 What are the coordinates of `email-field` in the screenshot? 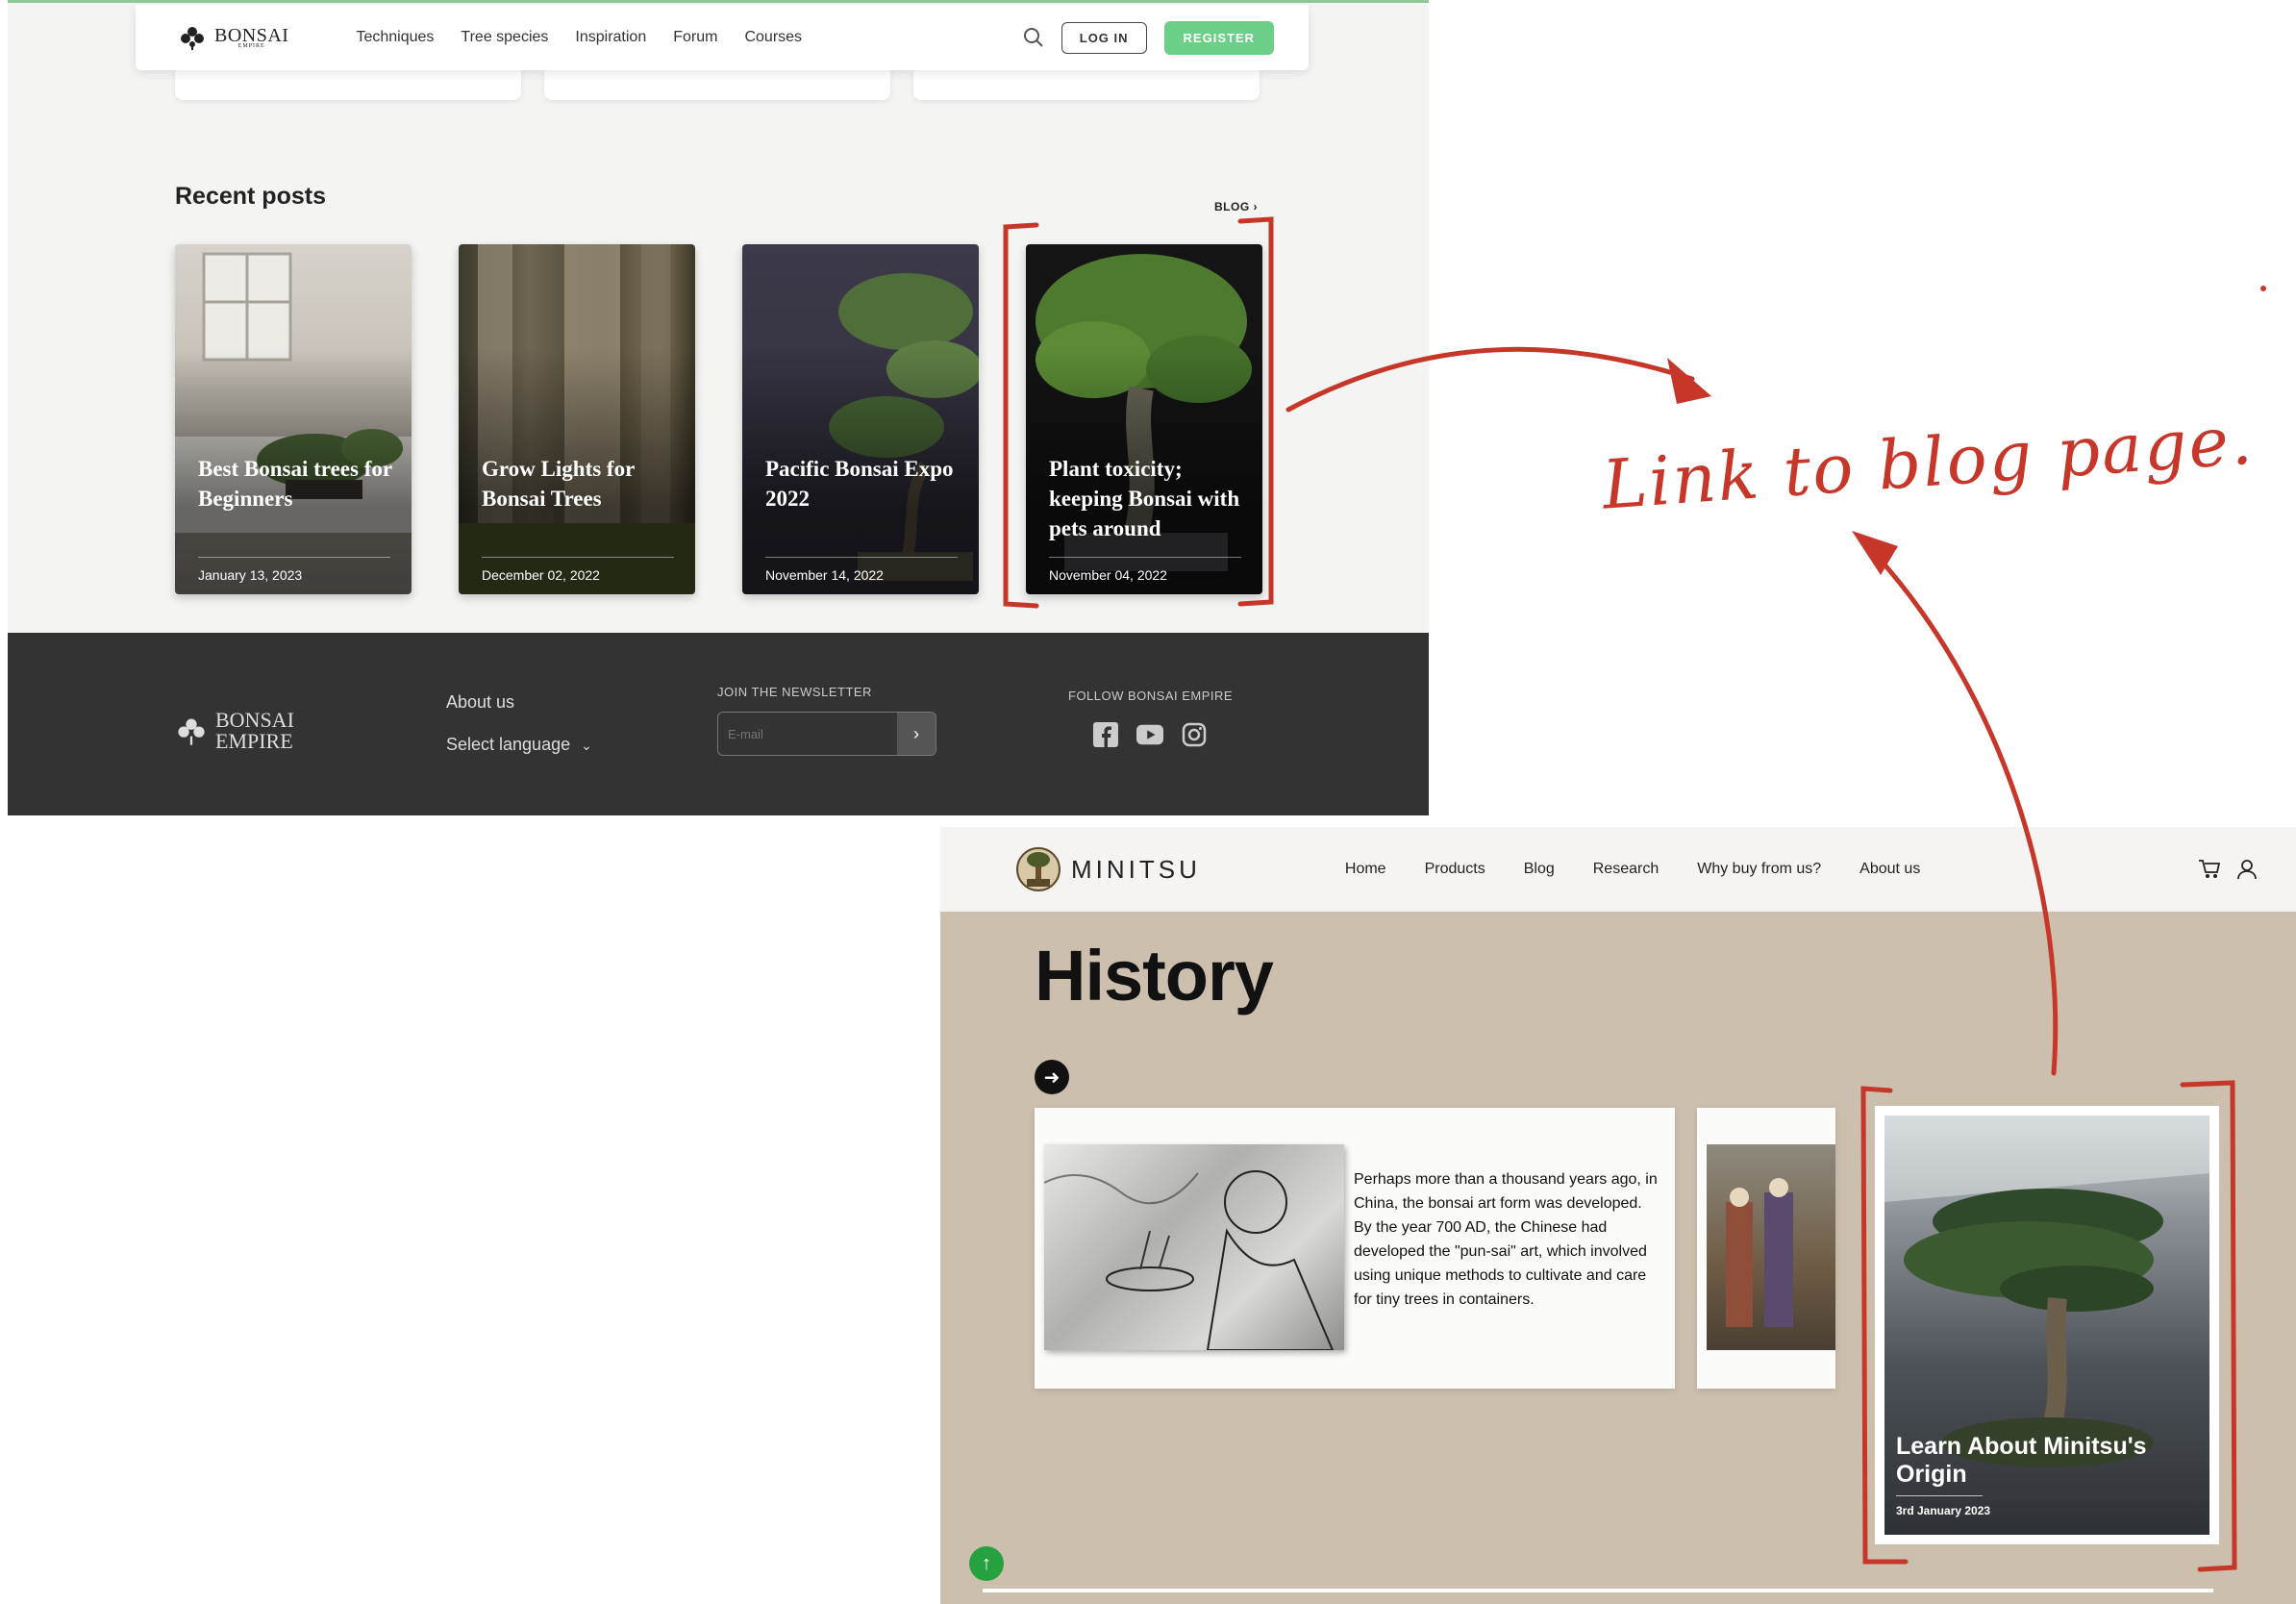 It's located at (807, 734).